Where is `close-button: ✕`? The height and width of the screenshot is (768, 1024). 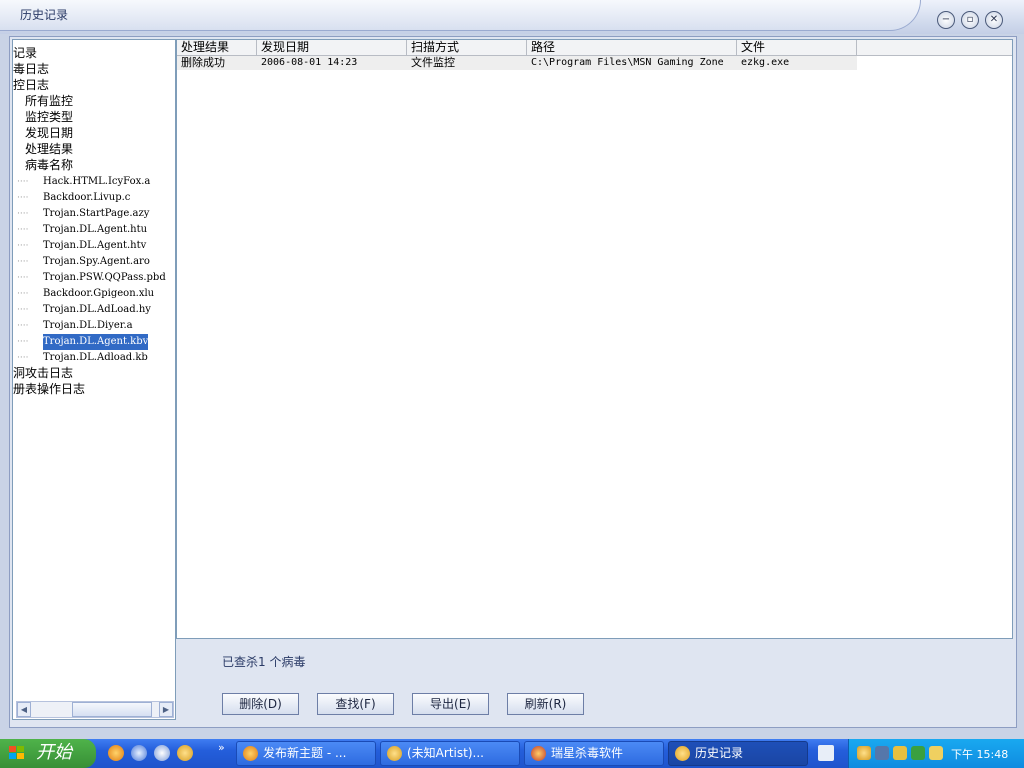 close-button: ✕ is located at coordinates (994, 20).